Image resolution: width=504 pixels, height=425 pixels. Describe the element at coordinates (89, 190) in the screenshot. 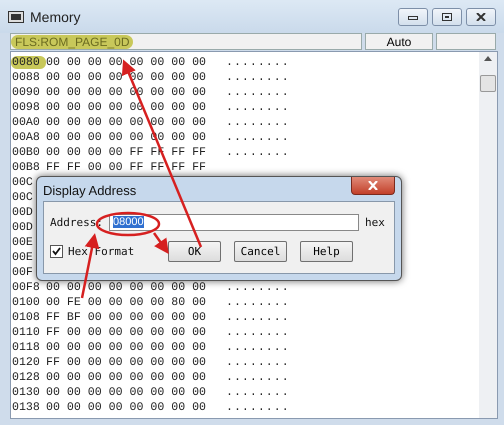

I see `dialog-title: Display Address` at that location.